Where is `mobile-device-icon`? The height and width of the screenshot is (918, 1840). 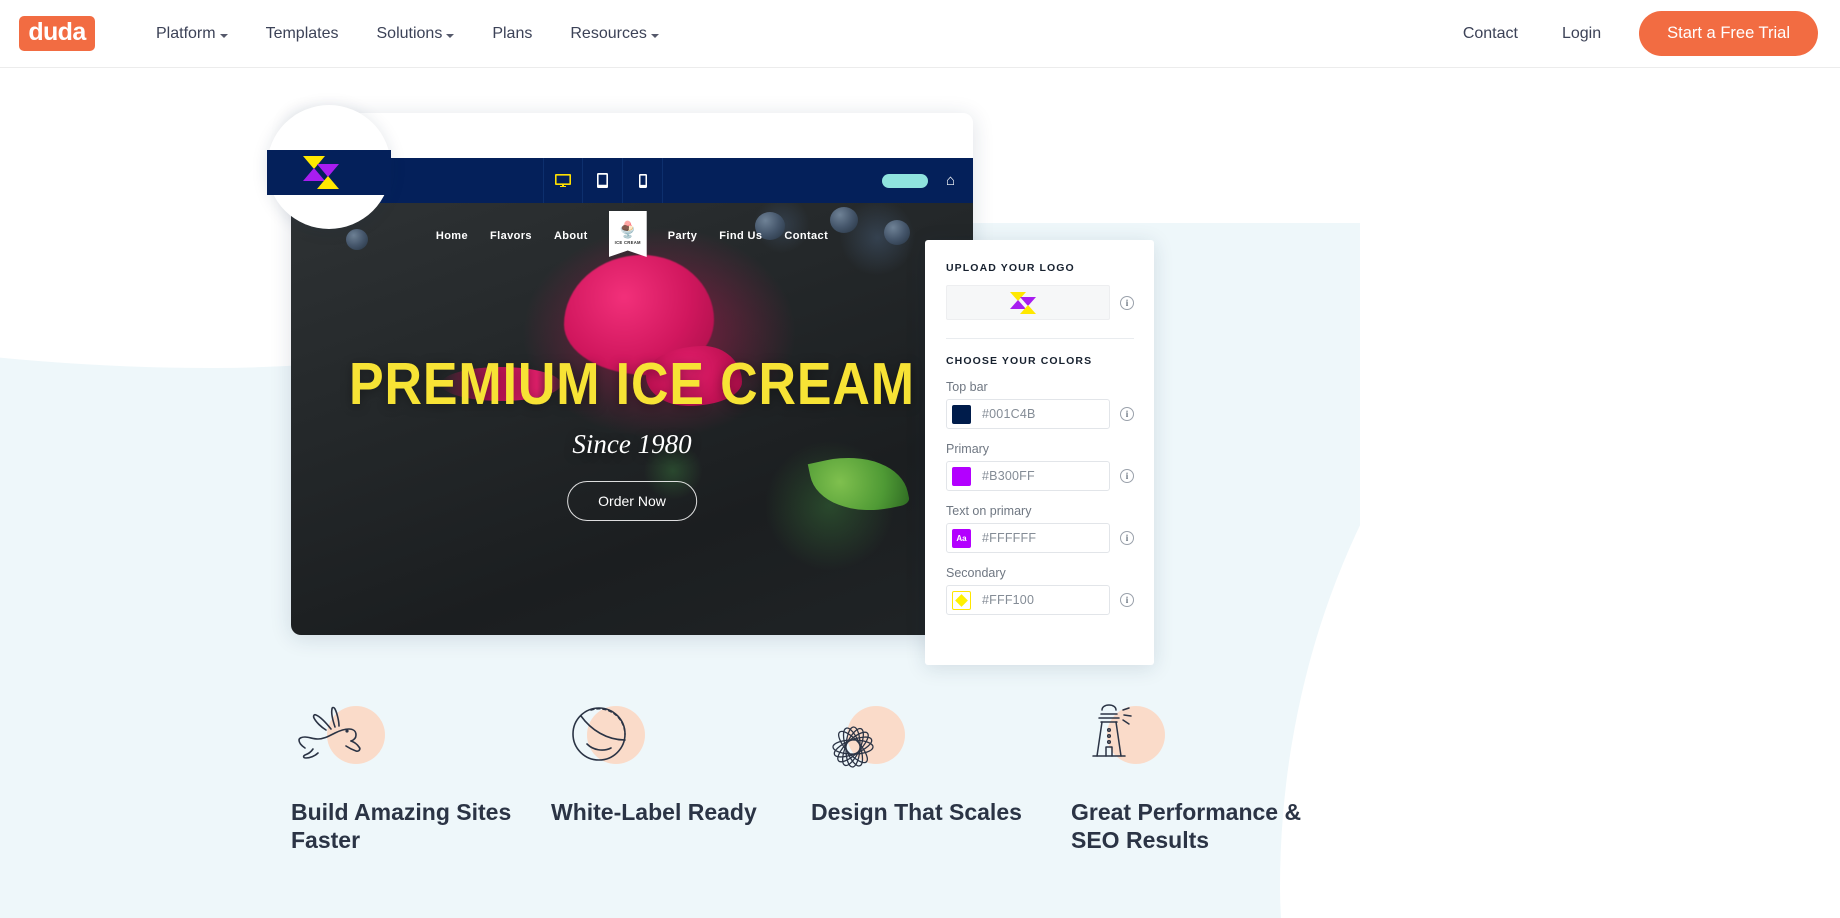 mobile-device-icon is located at coordinates (643, 180).